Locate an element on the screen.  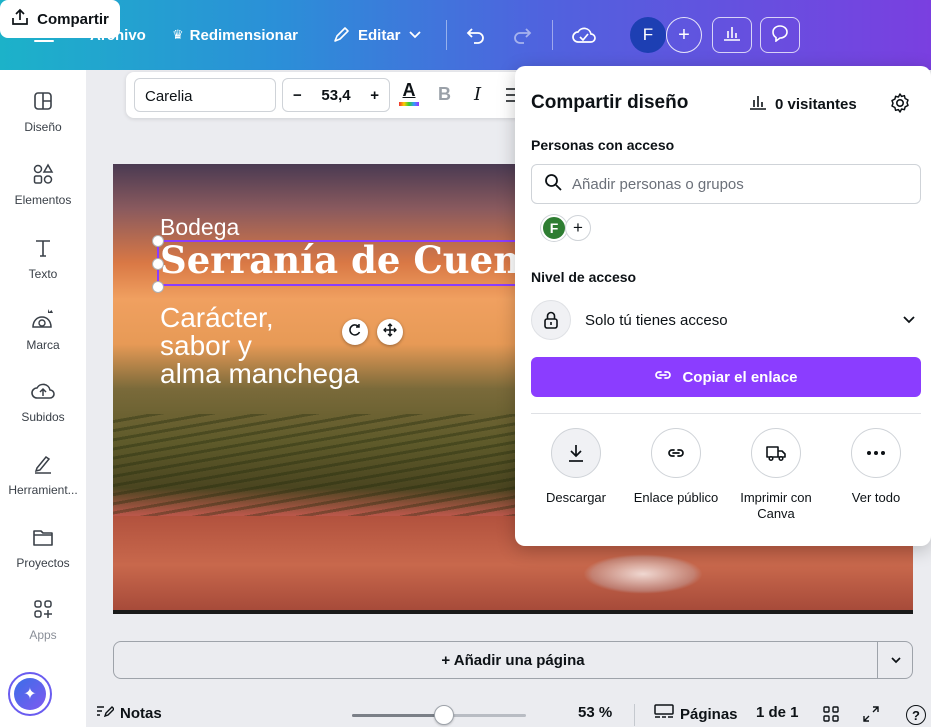
print-action: Imprimir con Canva is located at coordinates (776, 475).